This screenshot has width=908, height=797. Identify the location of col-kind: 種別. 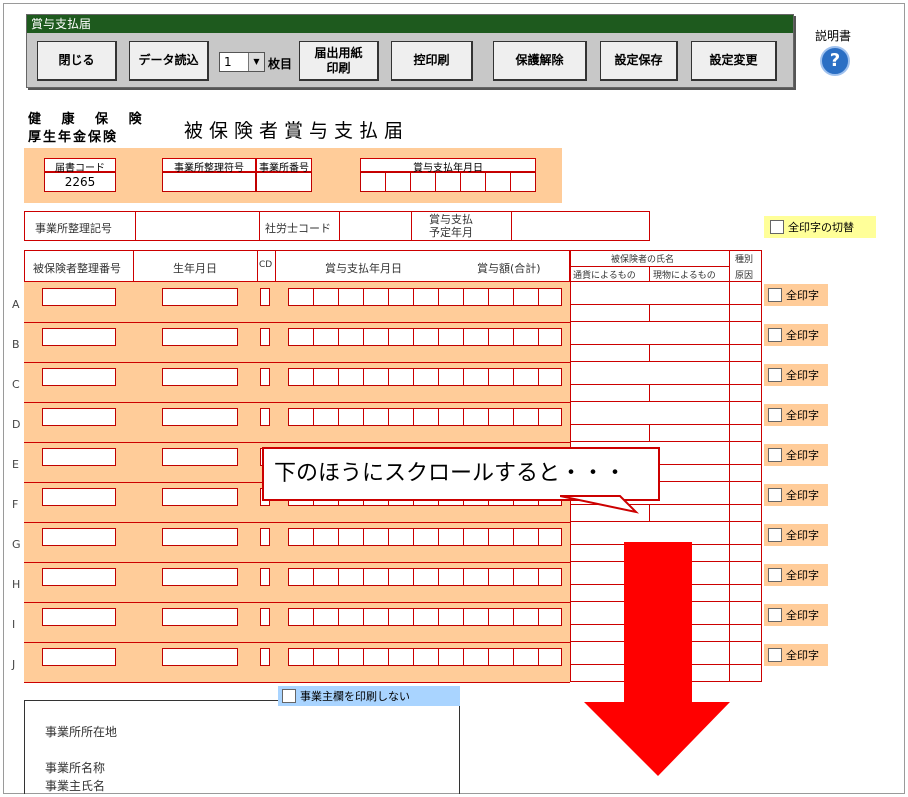
(744, 260).